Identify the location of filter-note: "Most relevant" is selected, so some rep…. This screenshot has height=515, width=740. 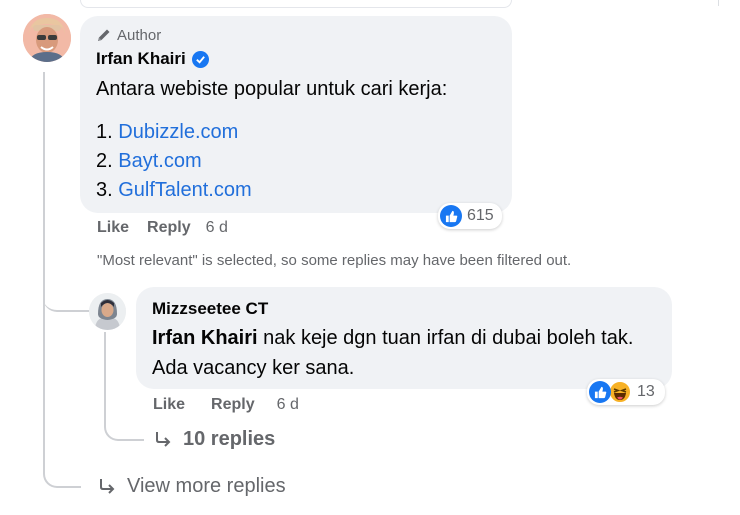
(334, 260).